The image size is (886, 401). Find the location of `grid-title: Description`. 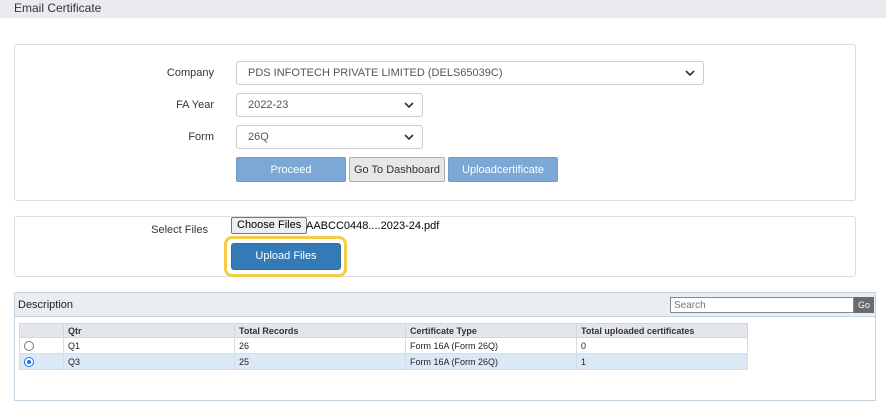

grid-title: Description is located at coordinates (46, 305).